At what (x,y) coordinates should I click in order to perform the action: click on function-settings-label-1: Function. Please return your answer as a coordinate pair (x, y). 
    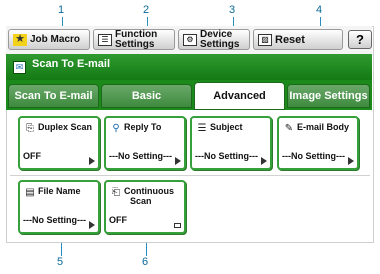
    Looking at the image, I should click on (136, 34).